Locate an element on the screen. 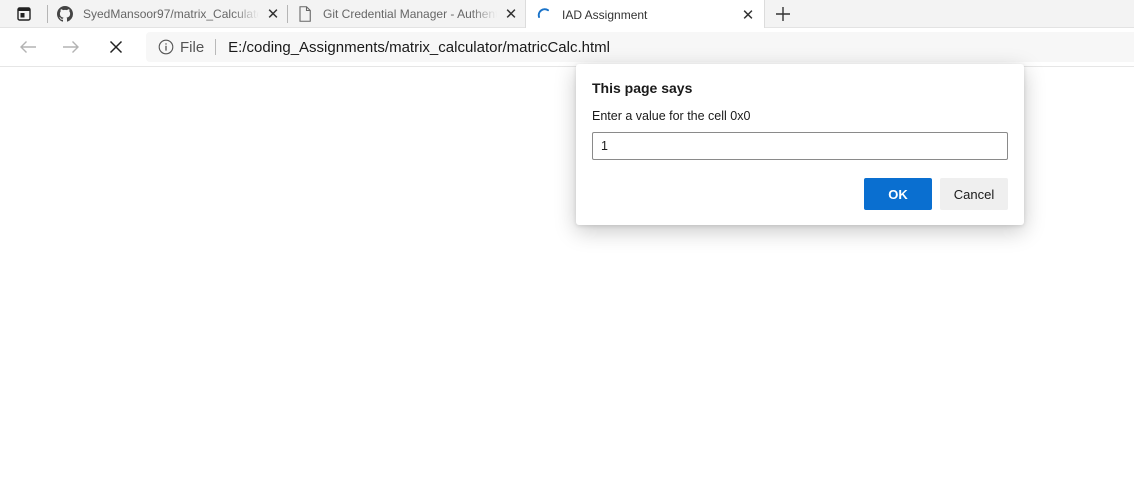 The image size is (1134, 494). tab-title: Git Credential Manager - Authentication is located at coordinates (410, 14).